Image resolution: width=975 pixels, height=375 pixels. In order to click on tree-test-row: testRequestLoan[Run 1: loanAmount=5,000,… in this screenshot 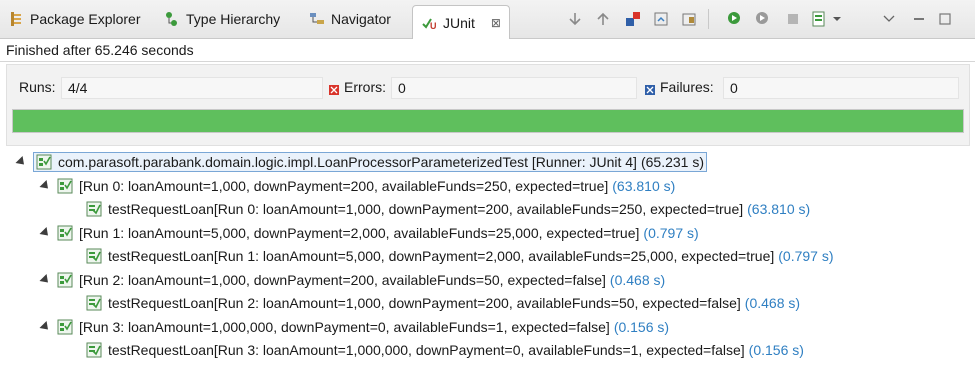, I will do `click(460, 255)`.